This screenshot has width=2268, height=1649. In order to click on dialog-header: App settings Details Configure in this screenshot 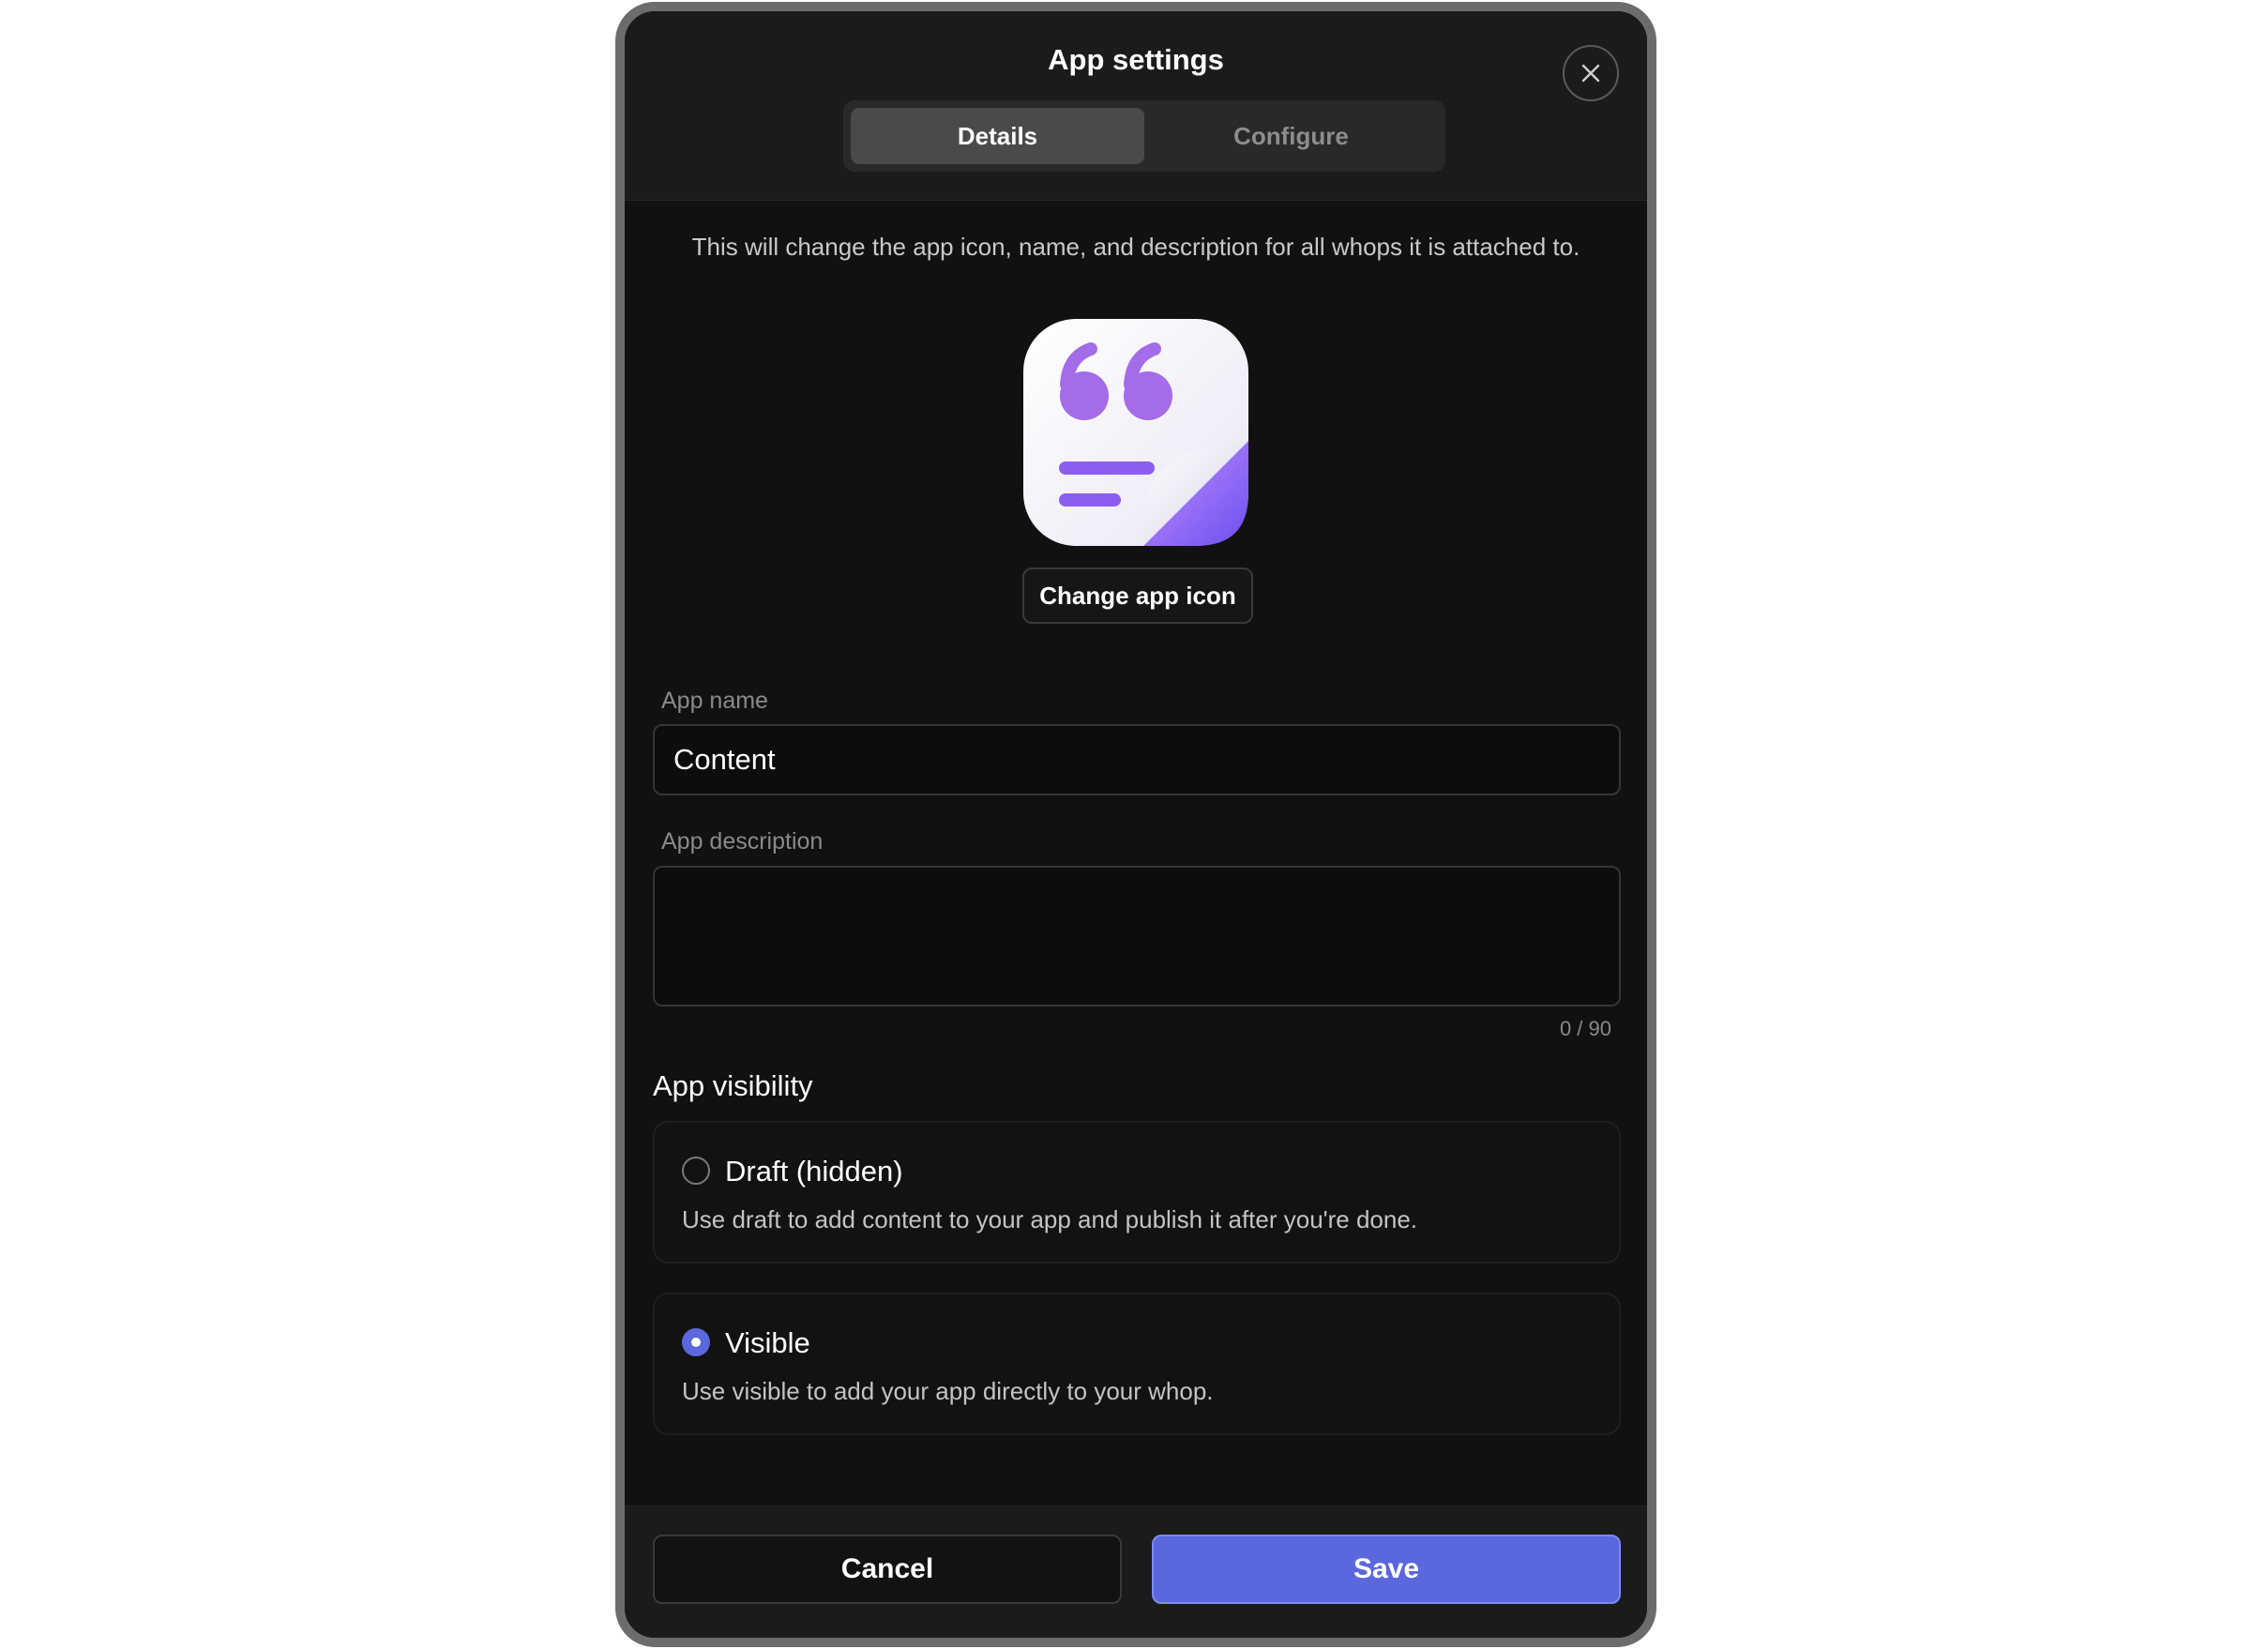, I will do `click(1136, 106)`.